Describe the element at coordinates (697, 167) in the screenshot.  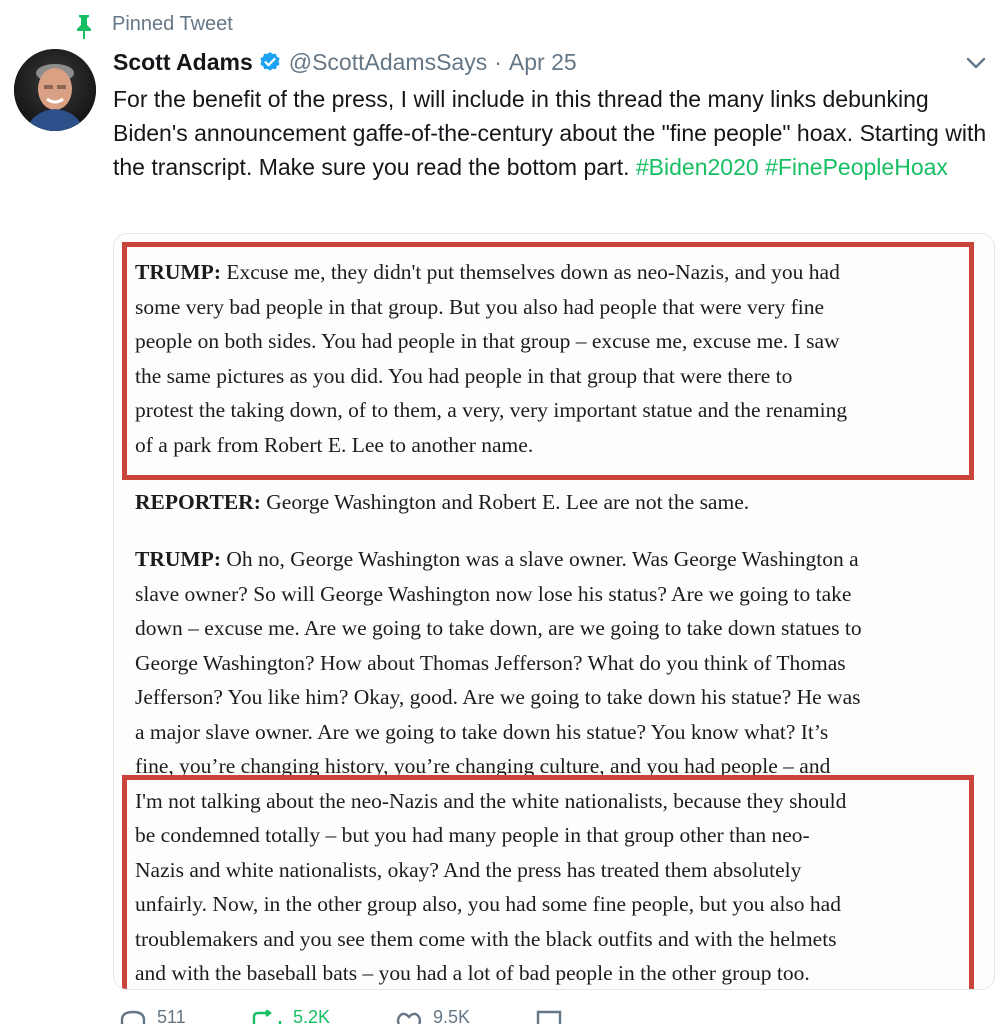
I see `hashtag-link: #Biden2020` at that location.